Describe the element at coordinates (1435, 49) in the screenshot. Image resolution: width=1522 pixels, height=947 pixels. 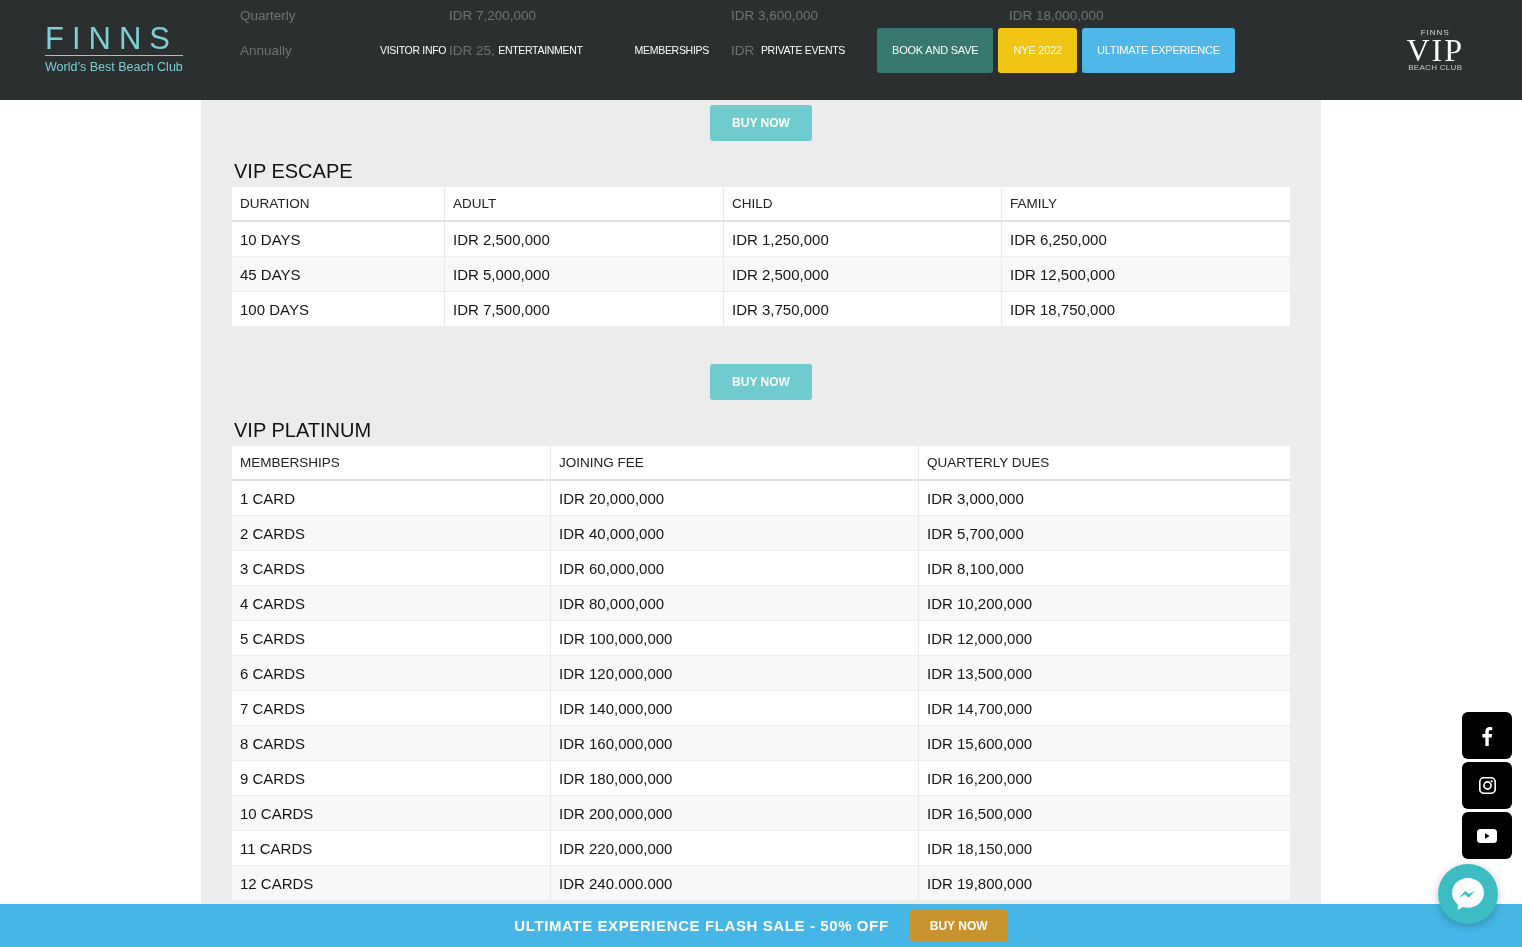
I see `vip-logo-title: VIP` at that location.